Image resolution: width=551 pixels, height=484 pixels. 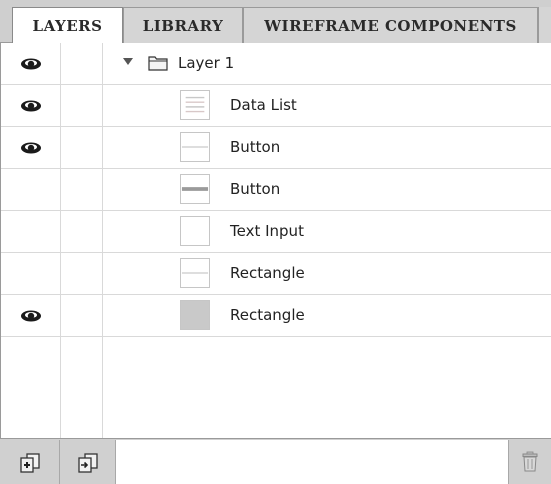 What do you see at coordinates (158, 63) in the screenshot?
I see `folder-icon` at bounding box center [158, 63].